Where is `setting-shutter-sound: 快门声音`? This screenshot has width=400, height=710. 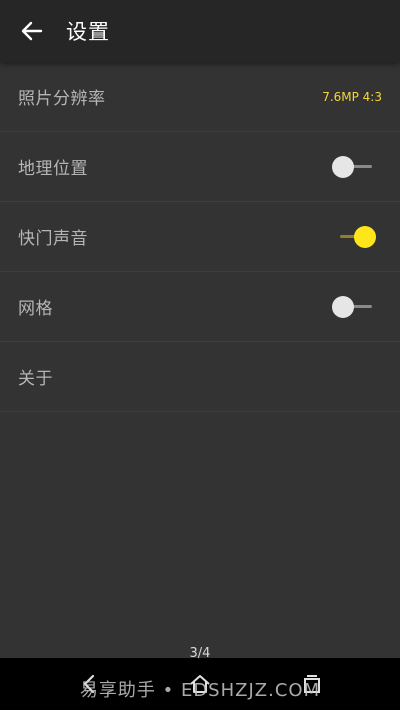
setting-shutter-sound: 快门声音 is located at coordinates (200, 237).